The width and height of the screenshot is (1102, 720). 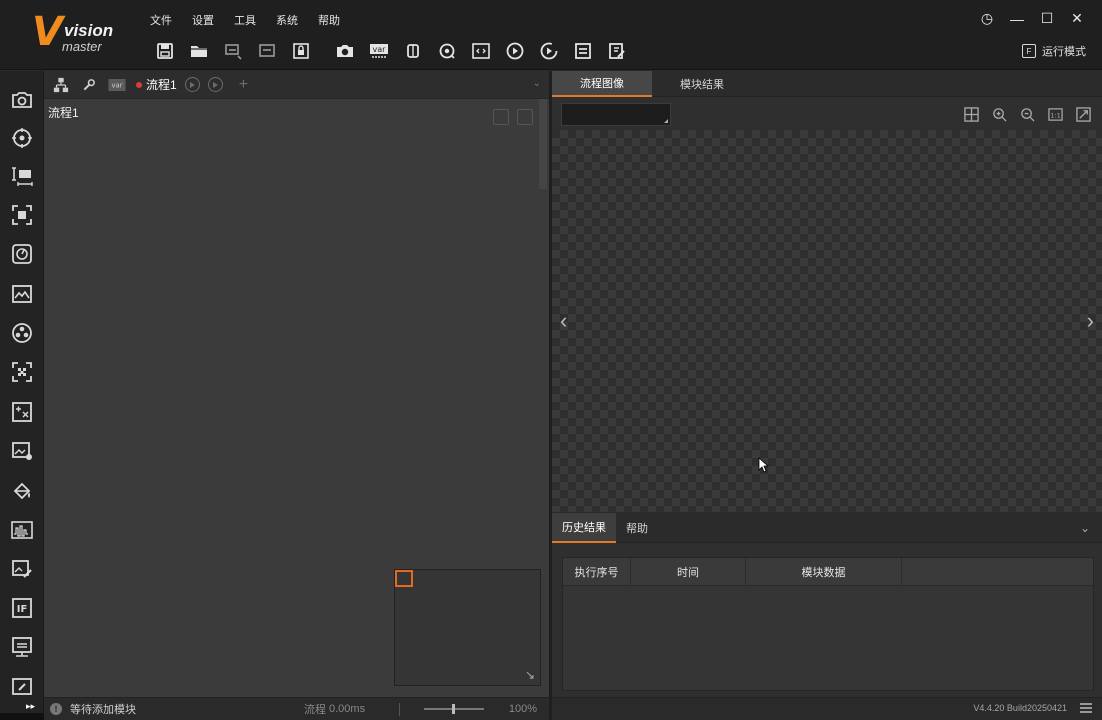 I want to click on rail-color-tool, so click(x=22, y=333).